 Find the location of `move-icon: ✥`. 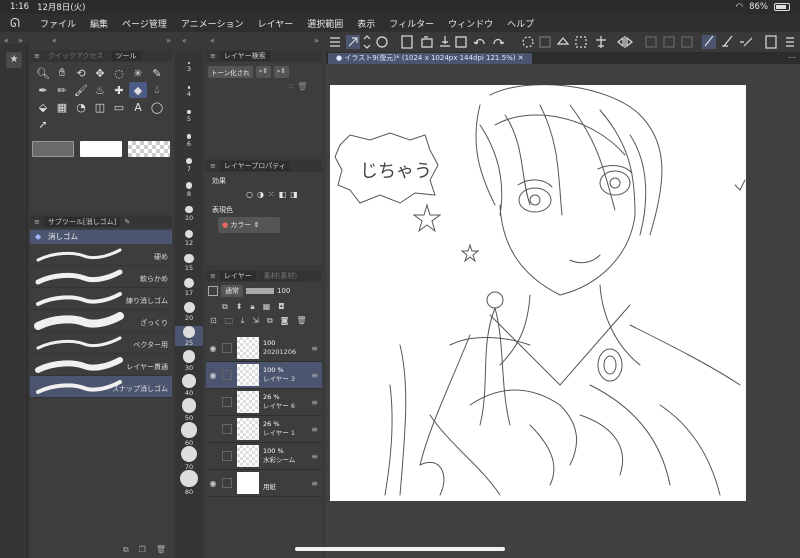

move-icon: ✥ is located at coordinates (100, 73).